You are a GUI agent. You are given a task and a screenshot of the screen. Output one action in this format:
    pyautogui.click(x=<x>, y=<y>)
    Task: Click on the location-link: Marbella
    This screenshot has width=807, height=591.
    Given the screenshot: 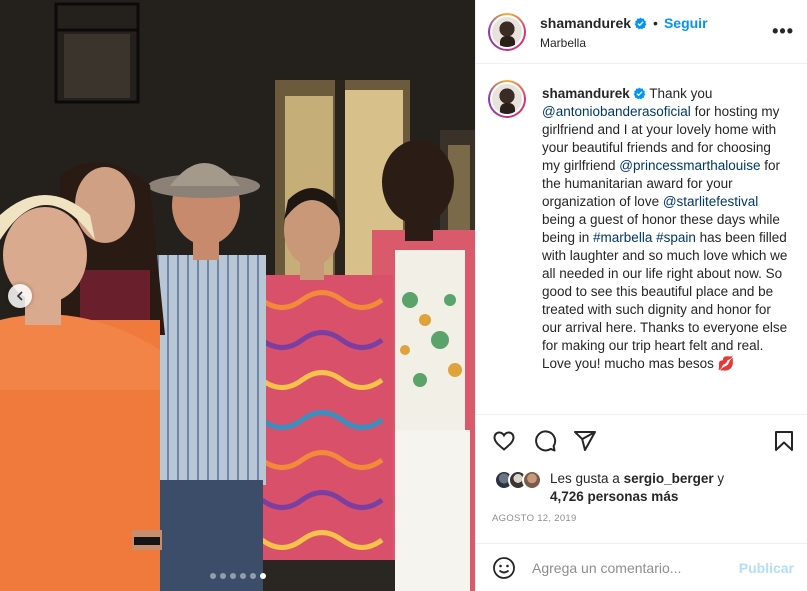 What is the action you would take?
    pyautogui.click(x=563, y=43)
    